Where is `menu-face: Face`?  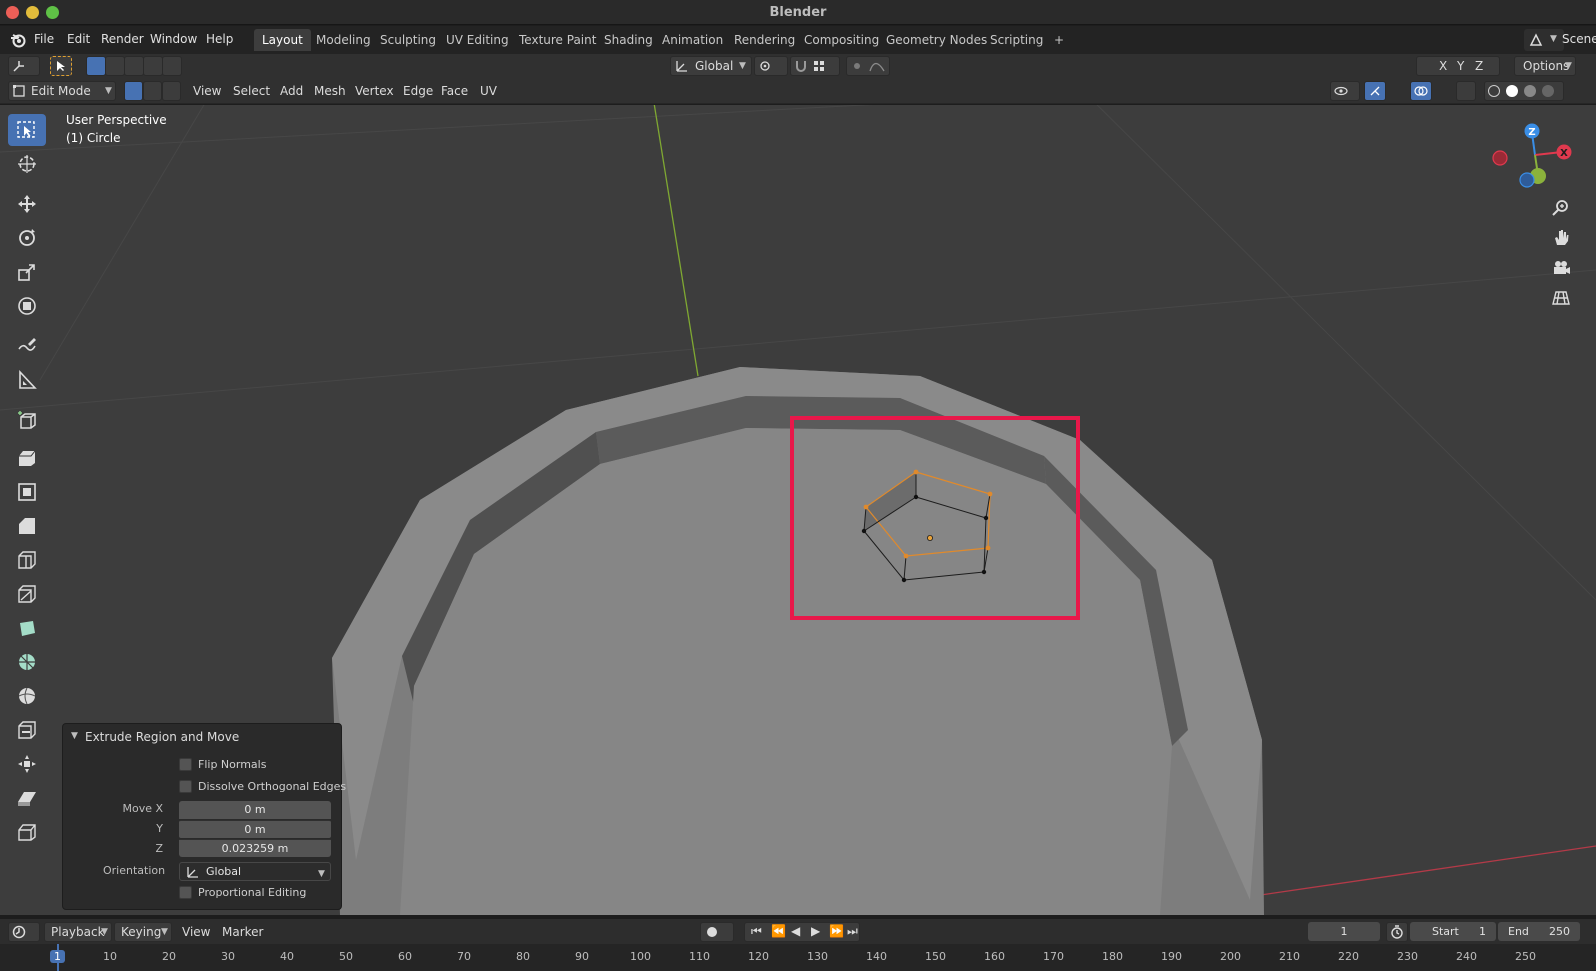
menu-face: Face is located at coordinates (454, 91).